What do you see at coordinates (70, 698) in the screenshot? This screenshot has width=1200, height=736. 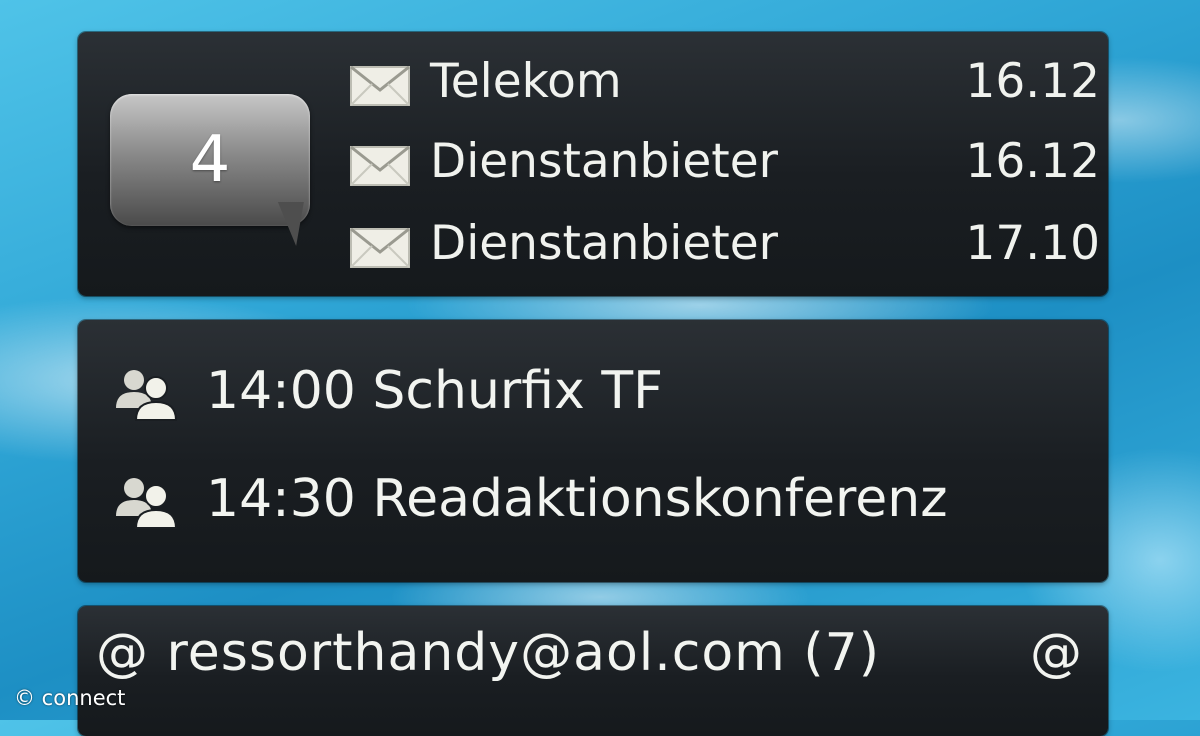 I see `copyright-watermark: © connect` at bounding box center [70, 698].